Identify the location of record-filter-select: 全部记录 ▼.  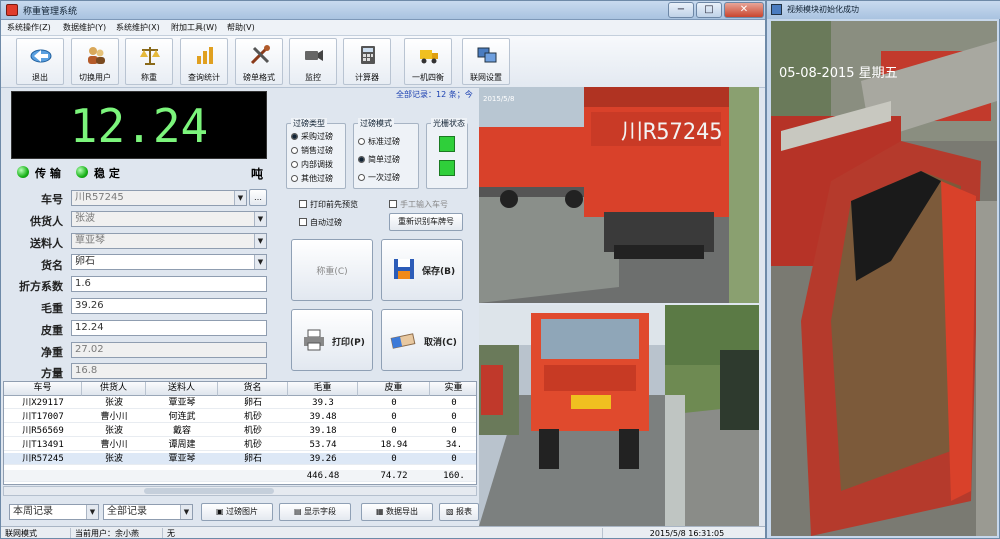
(148, 512).